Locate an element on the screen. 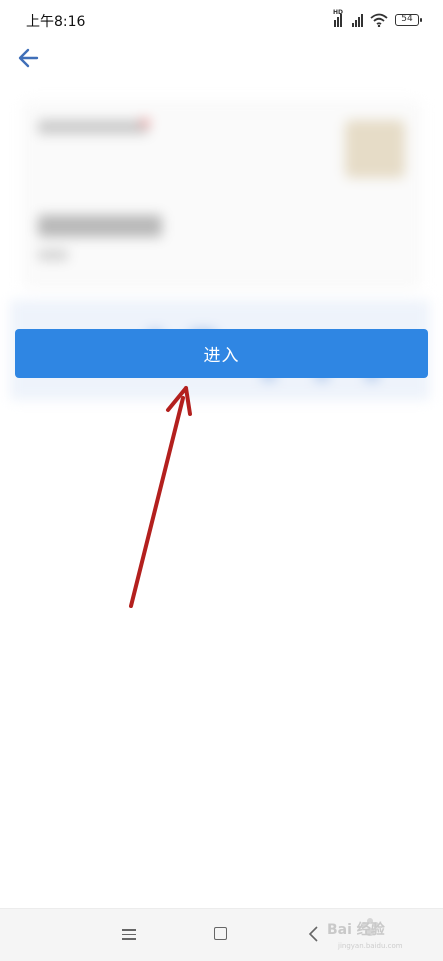  watermark-text: Bai 经验 is located at coordinates (356, 930).